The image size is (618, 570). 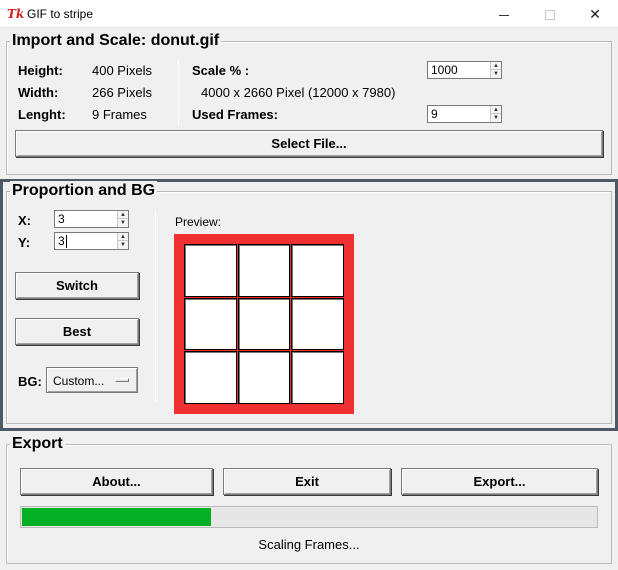 I want to click on minimize-button, so click(x=504, y=14).